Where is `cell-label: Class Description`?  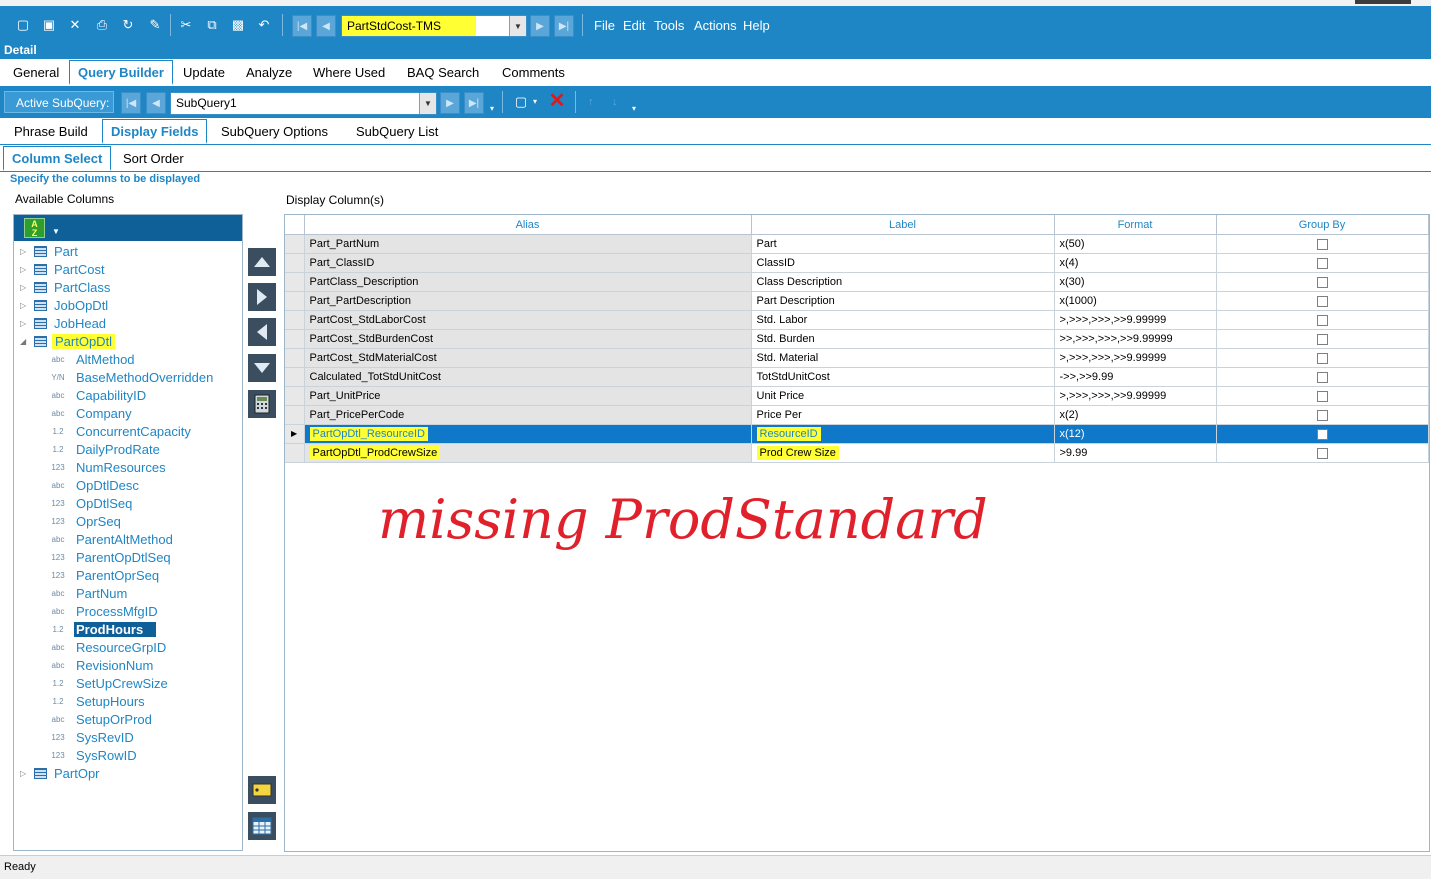
cell-label: Class Description is located at coordinates (903, 282).